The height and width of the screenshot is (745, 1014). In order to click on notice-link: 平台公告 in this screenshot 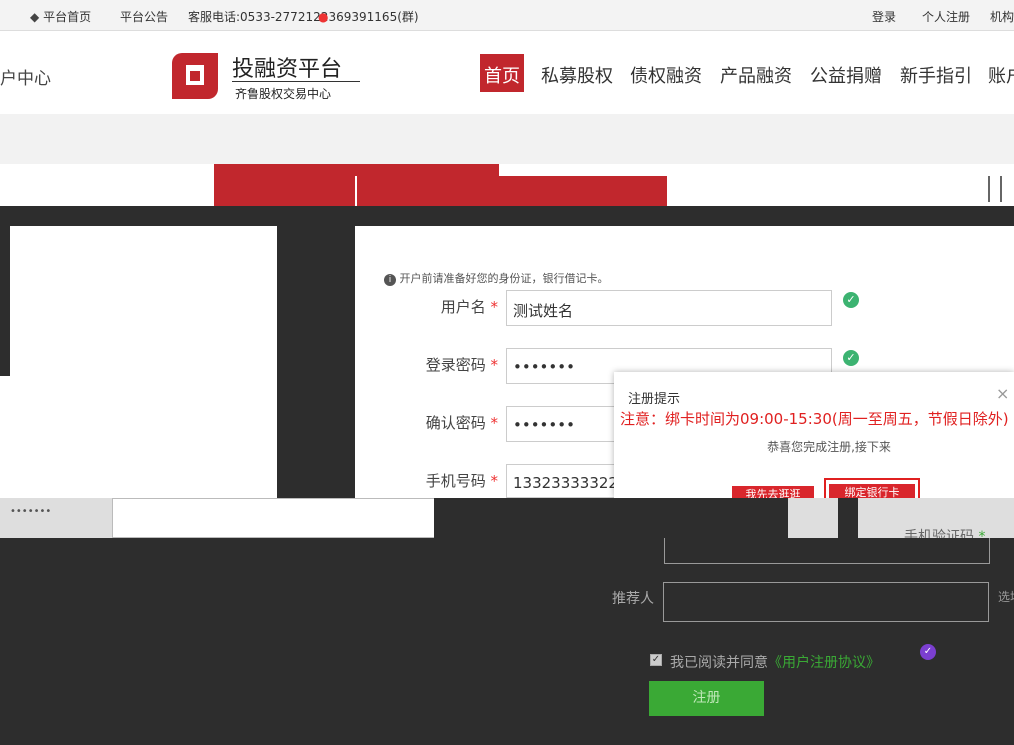, I will do `click(144, 16)`.